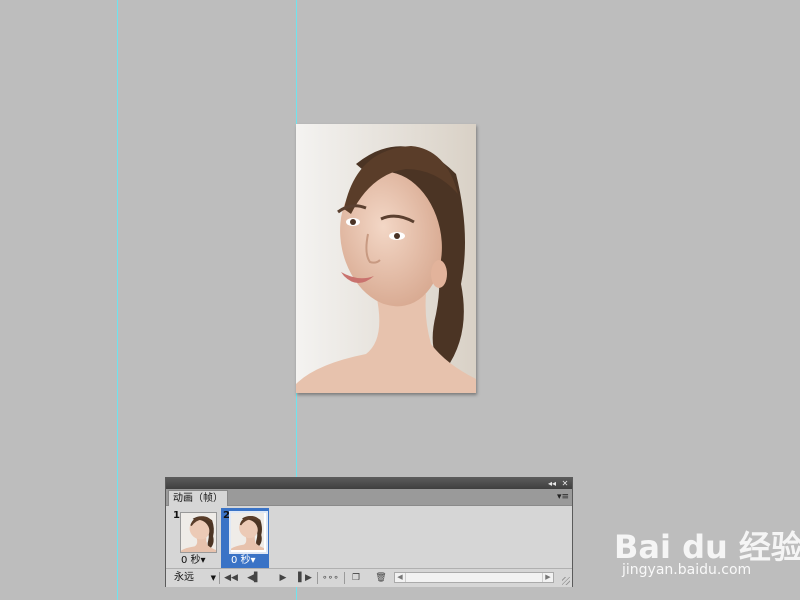 The height and width of the screenshot is (600, 800). I want to click on vertical-guide-left, so click(117, 300).